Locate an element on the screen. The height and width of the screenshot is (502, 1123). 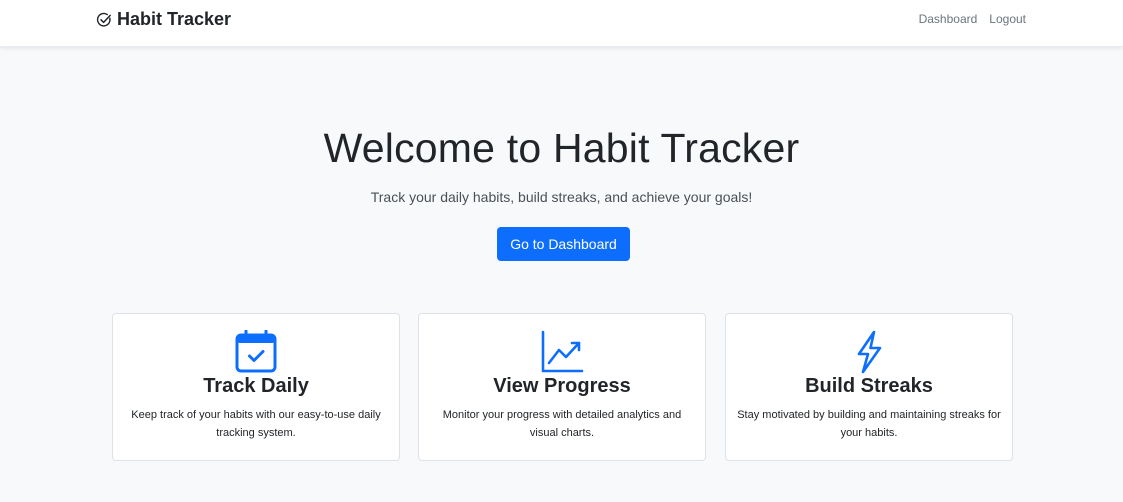
navbar: Habit Tracker Dashboard Logout is located at coordinates (561, 23).